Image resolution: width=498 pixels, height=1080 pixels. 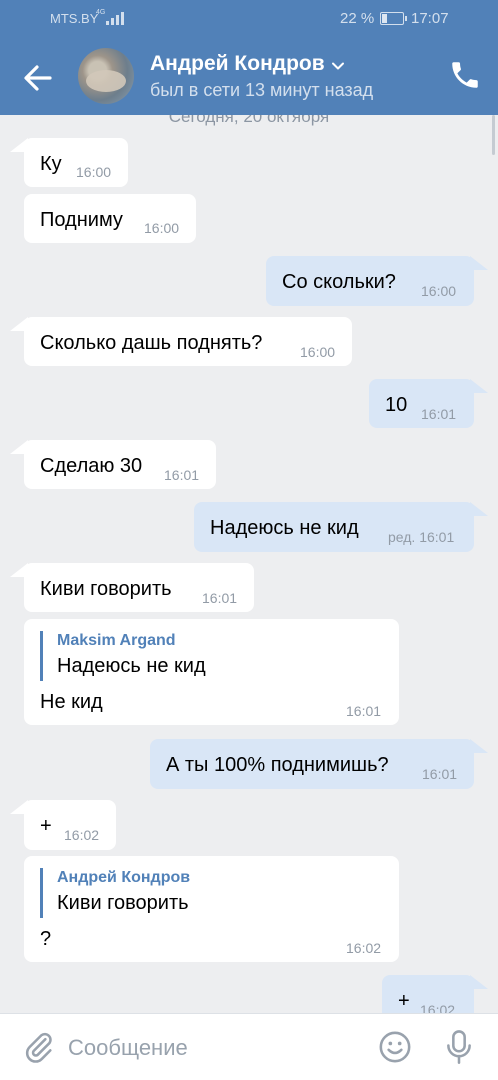 I want to click on carrier-name: MTS.BY, so click(x=74, y=18).